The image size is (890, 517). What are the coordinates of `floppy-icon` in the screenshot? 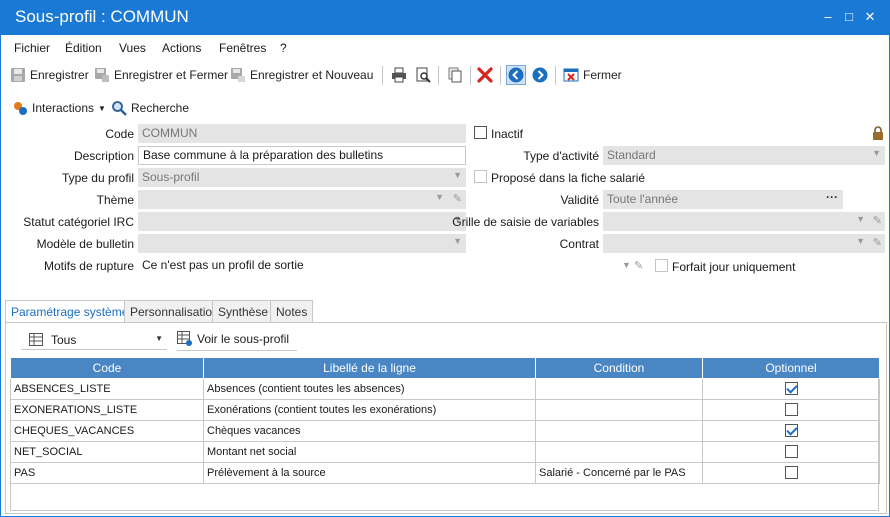 It's located at (18, 75).